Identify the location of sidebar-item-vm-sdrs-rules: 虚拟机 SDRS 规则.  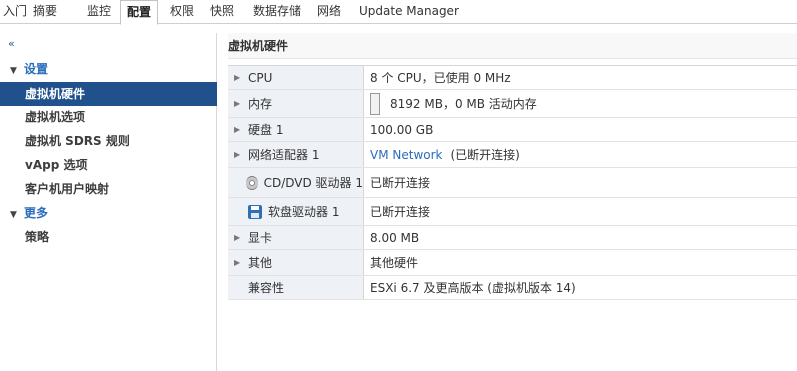
(108, 141).